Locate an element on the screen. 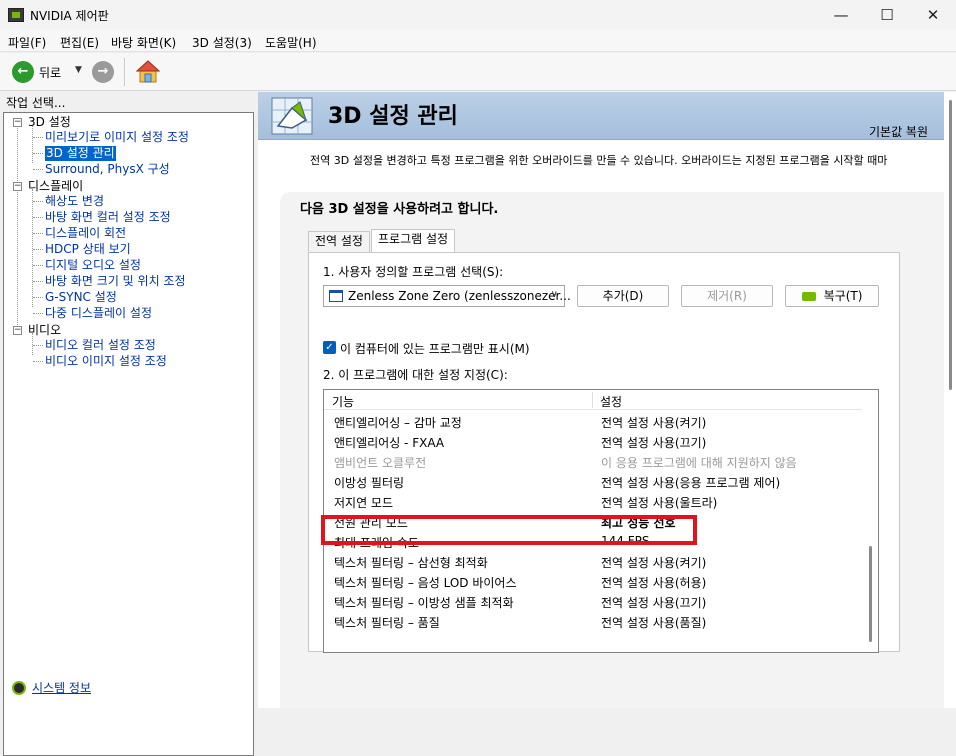  nvidia-app-icon is located at coordinates (16, 15).